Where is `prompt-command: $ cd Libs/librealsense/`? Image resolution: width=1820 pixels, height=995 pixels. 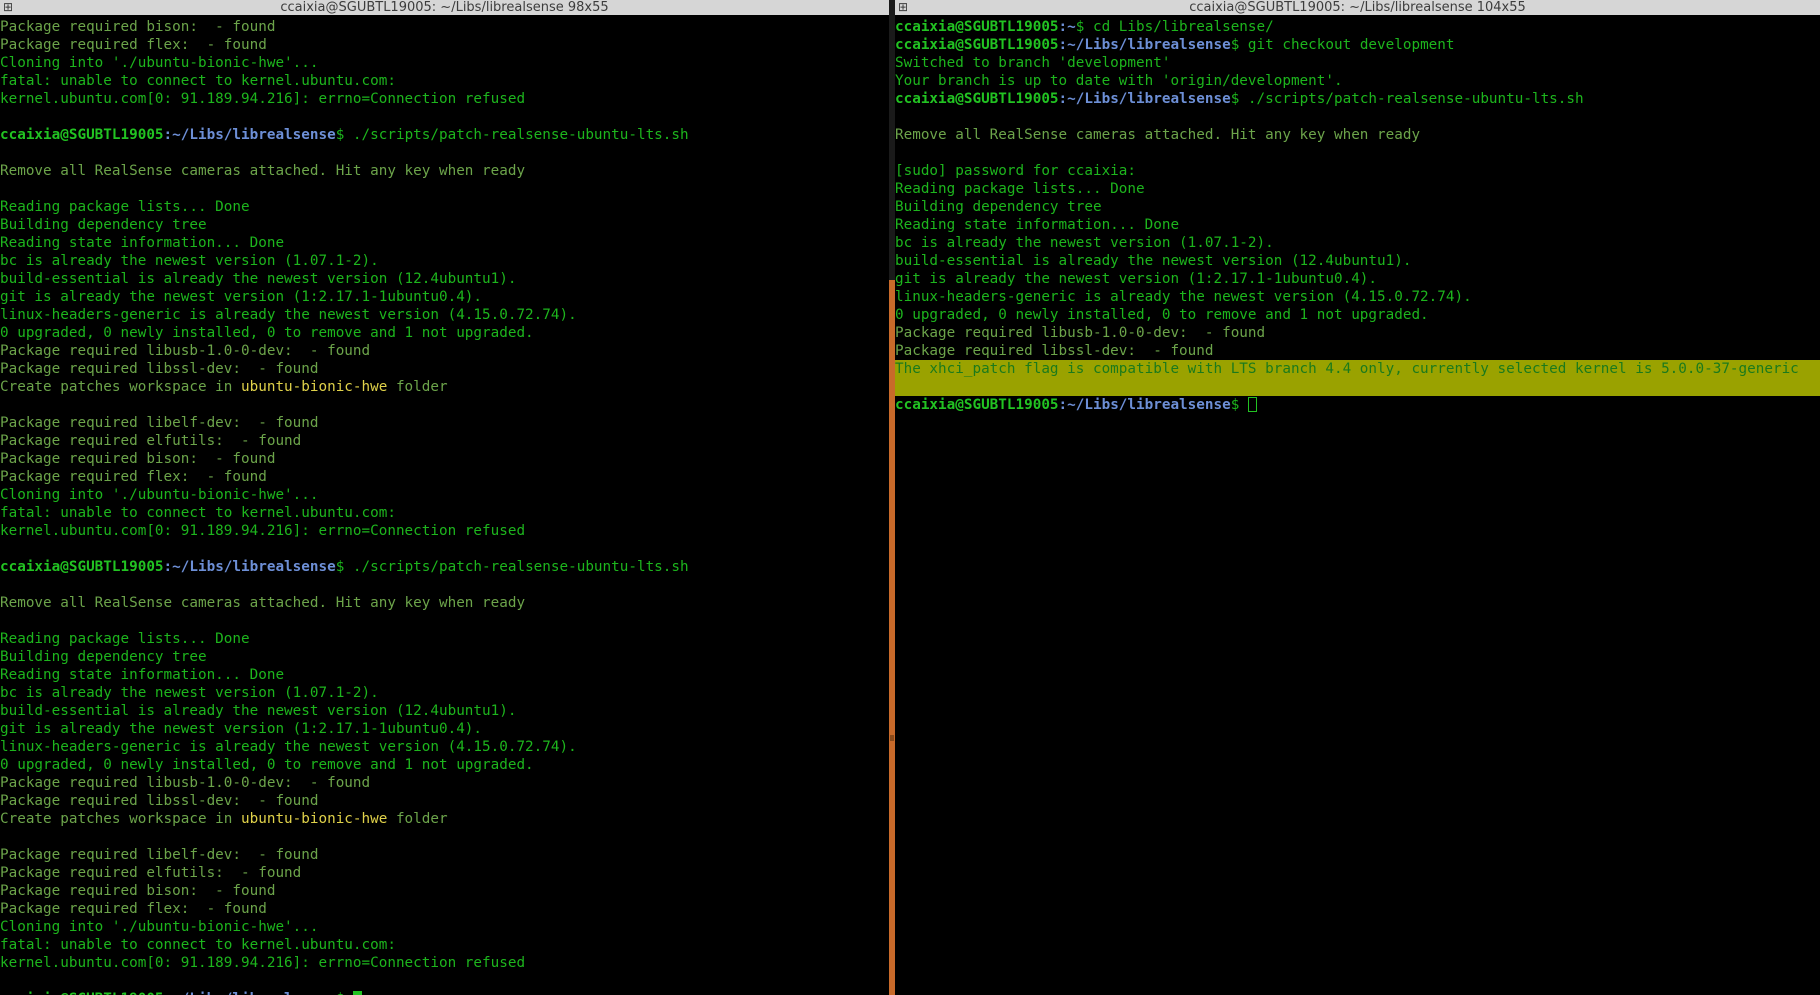
prompt-command: $ cd Libs/librealsense/ is located at coordinates (1174, 27).